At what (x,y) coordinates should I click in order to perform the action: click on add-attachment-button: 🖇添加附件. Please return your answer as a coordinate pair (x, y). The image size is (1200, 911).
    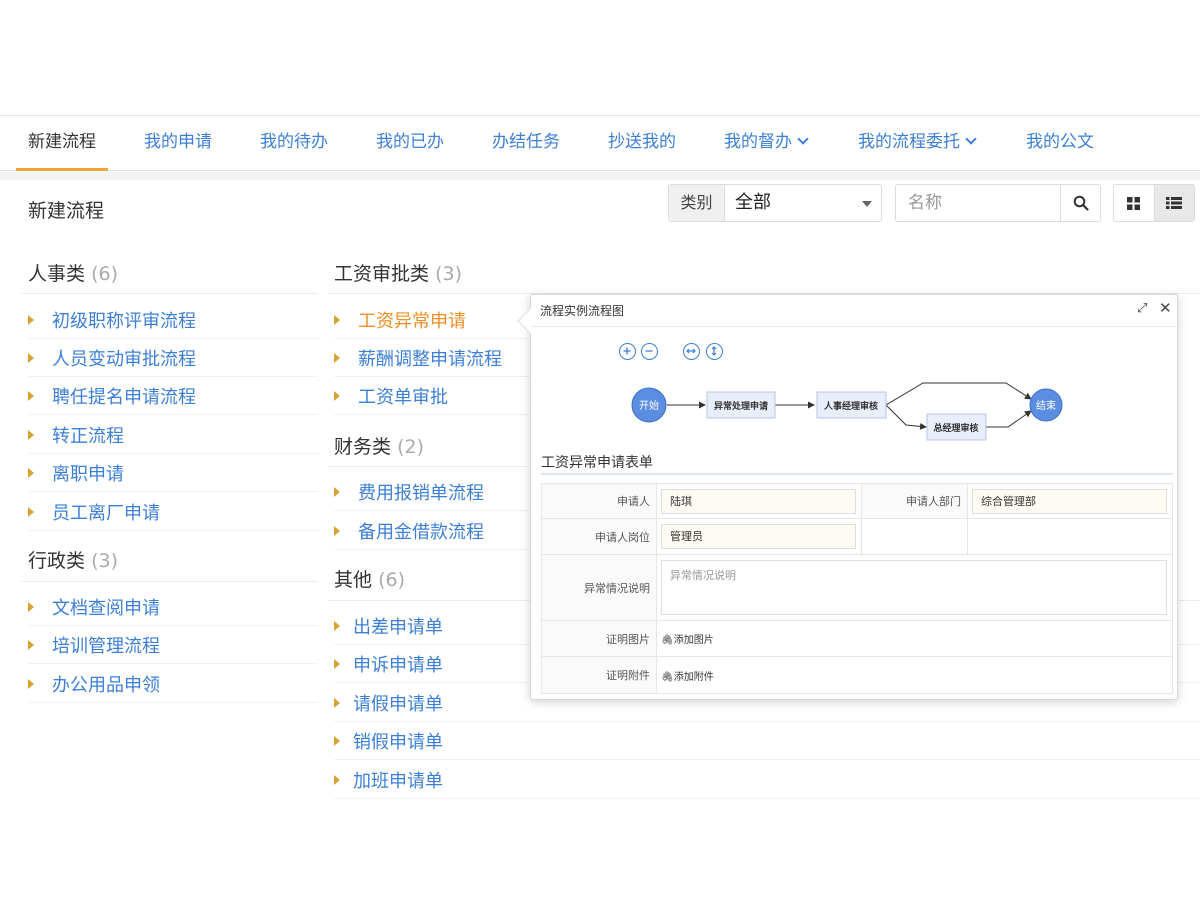
    Looking at the image, I should click on (687, 675).